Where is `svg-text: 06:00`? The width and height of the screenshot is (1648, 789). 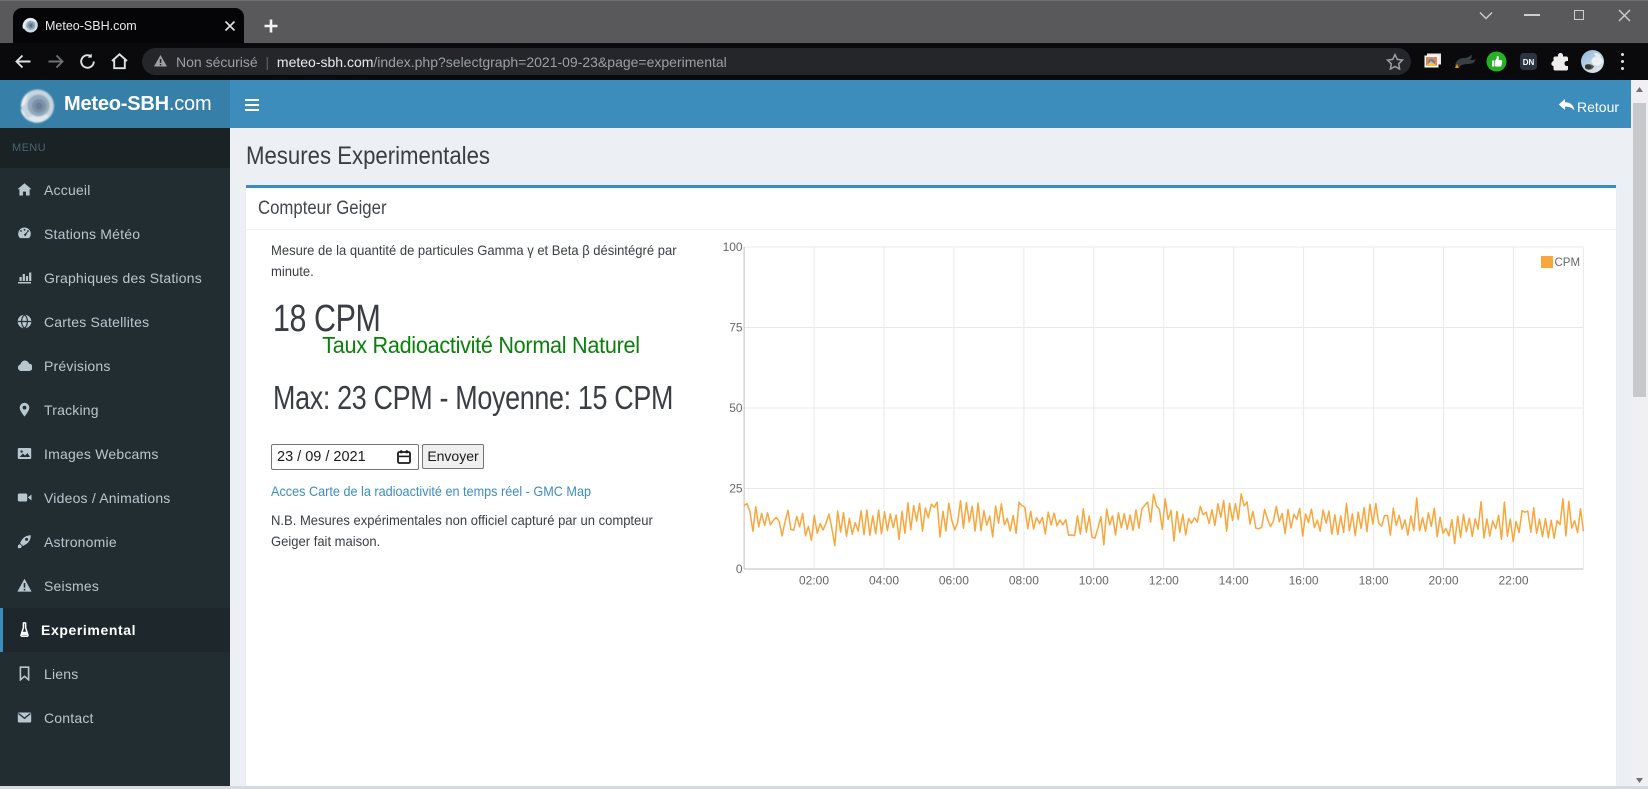
svg-text: 06:00 is located at coordinates (954, 581).